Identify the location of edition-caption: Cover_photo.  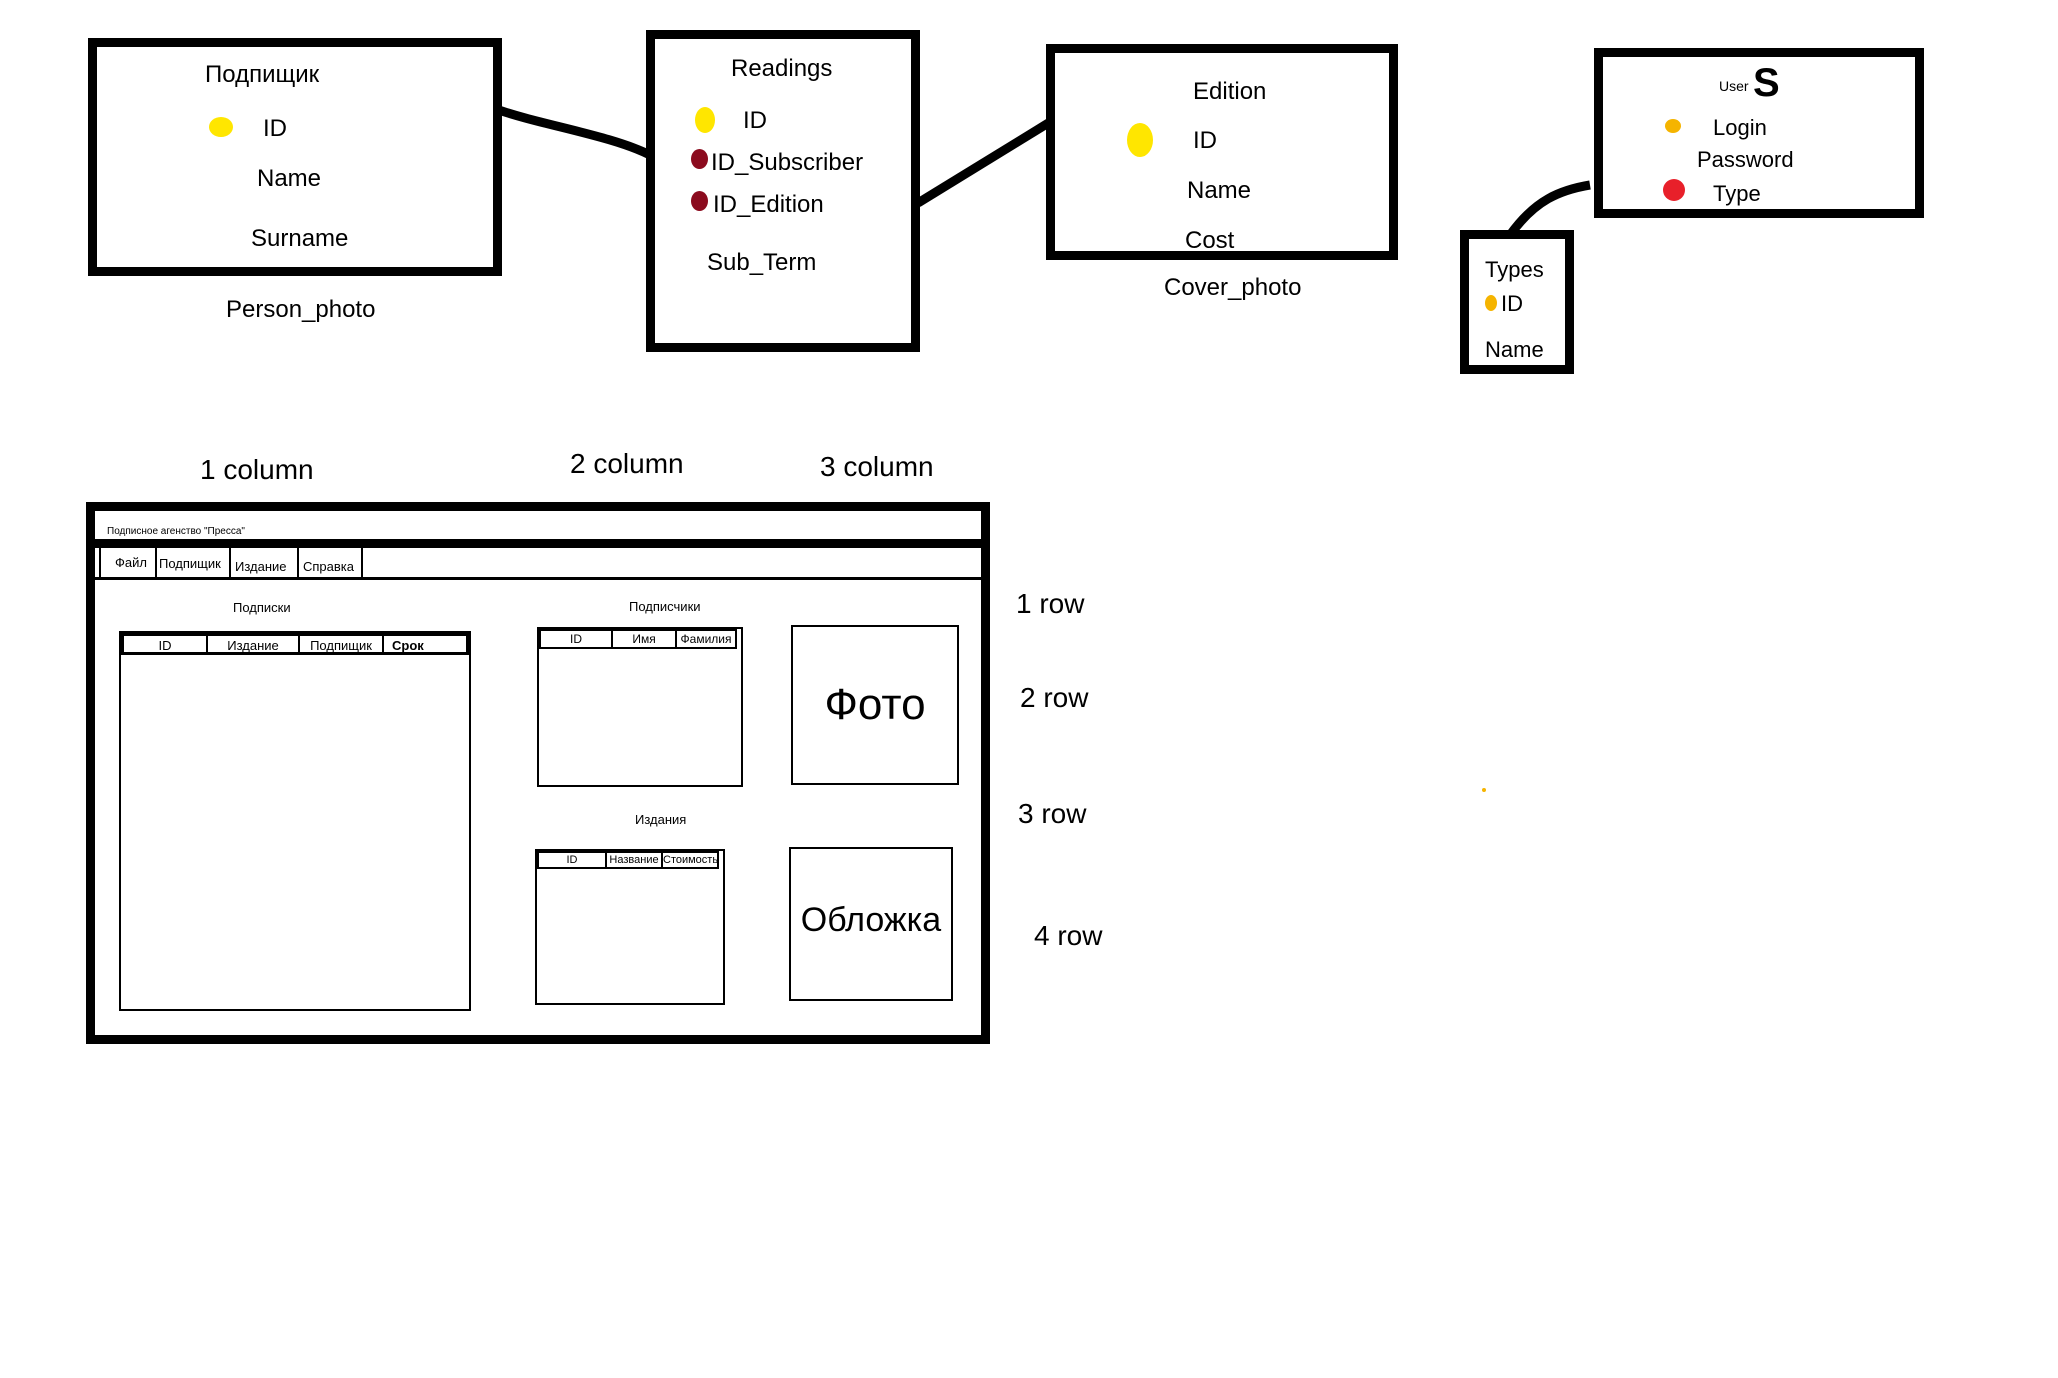
(1233, 287).